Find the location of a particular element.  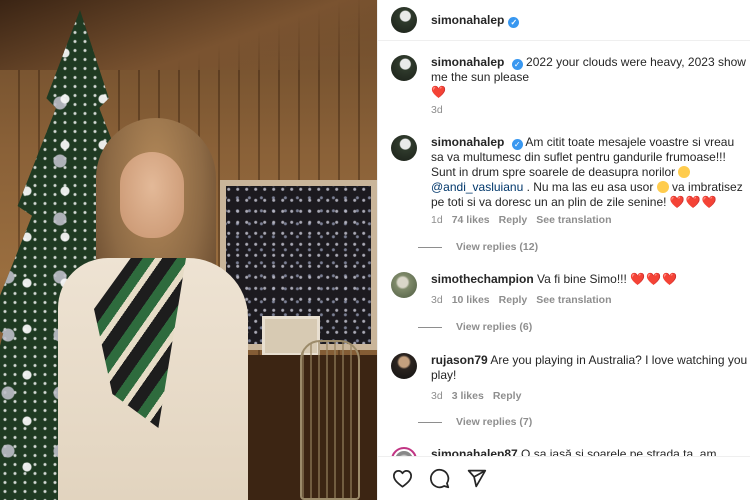

comment-time: 1d is located at coordinates (437, 220).